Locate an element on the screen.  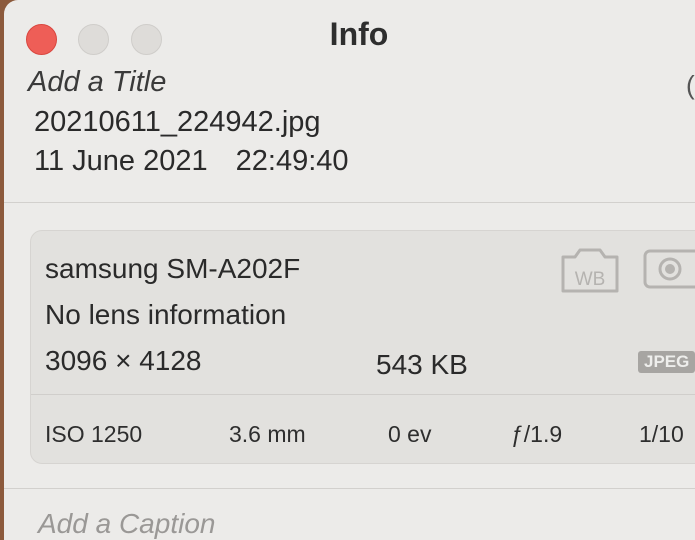
iso-value: ISO 1250 is located at coordinates (94, 434).